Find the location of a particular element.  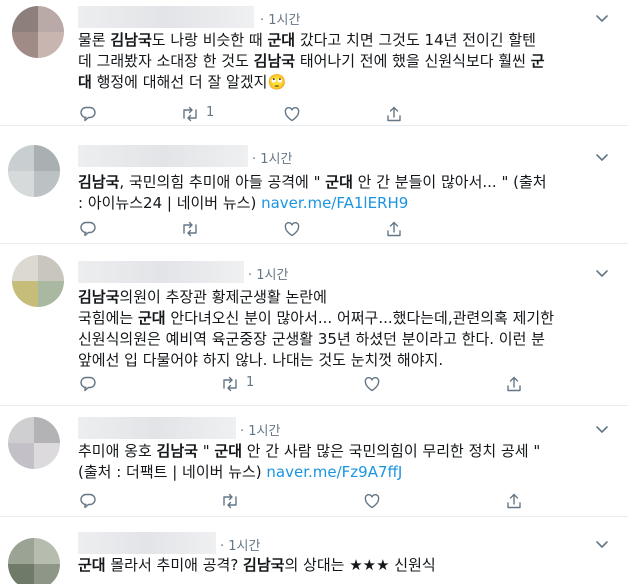

text-segment: 데 그래봤자 소대장 한 것도 is located at coordinates (166, 61).